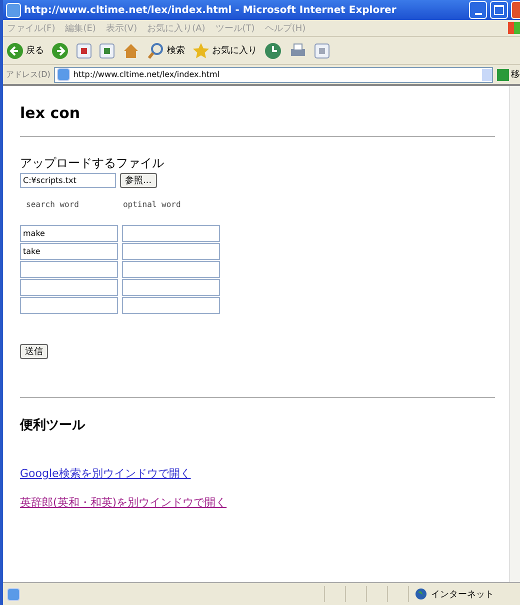 This screenshot has height=605, width=520. Describe the element at coordinates (201, 51) in the screenshot. I see `star-icon` at that location.